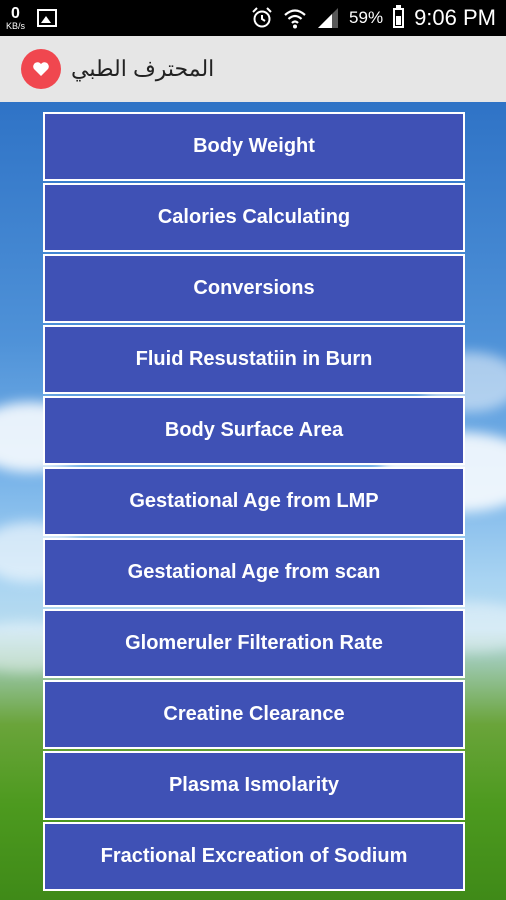 Image resolution: width=506 pixels, height=900 pixels. I want to click on network-speed-indicator: 0 KB/s, so click(16, 17).